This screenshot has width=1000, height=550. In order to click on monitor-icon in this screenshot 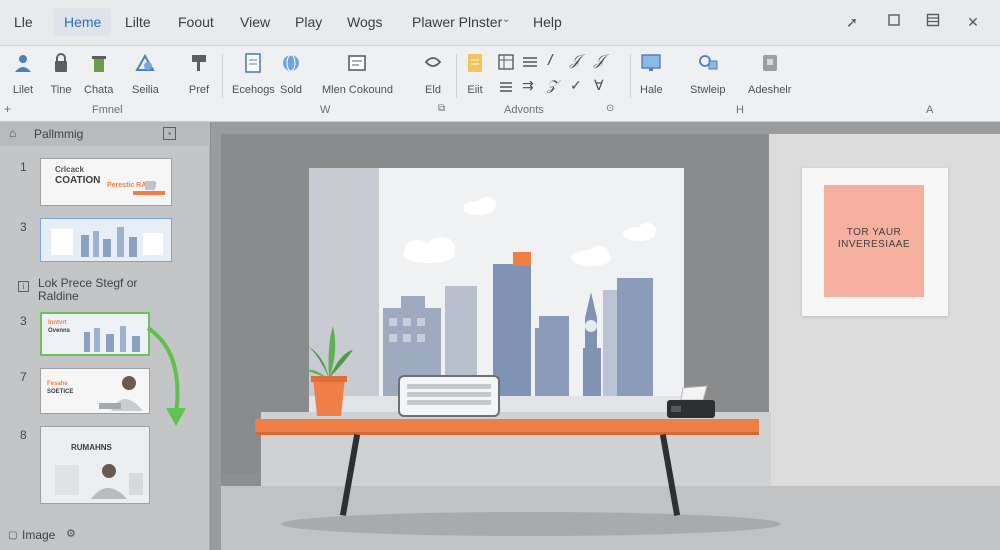, I will do `click(651, 62)`.